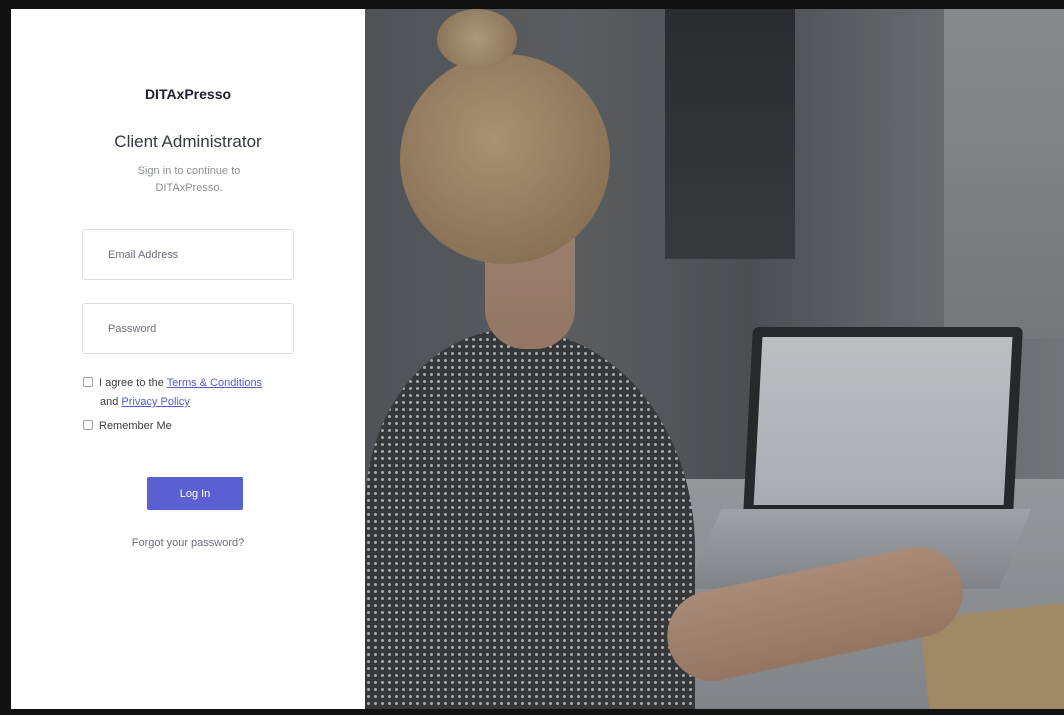 The width and height of the screenshot is (1064, 715). What do you see at coordinates (88, 425) in the screenshot?
I see `remember-checkbox` at bounding box center [88, 425].